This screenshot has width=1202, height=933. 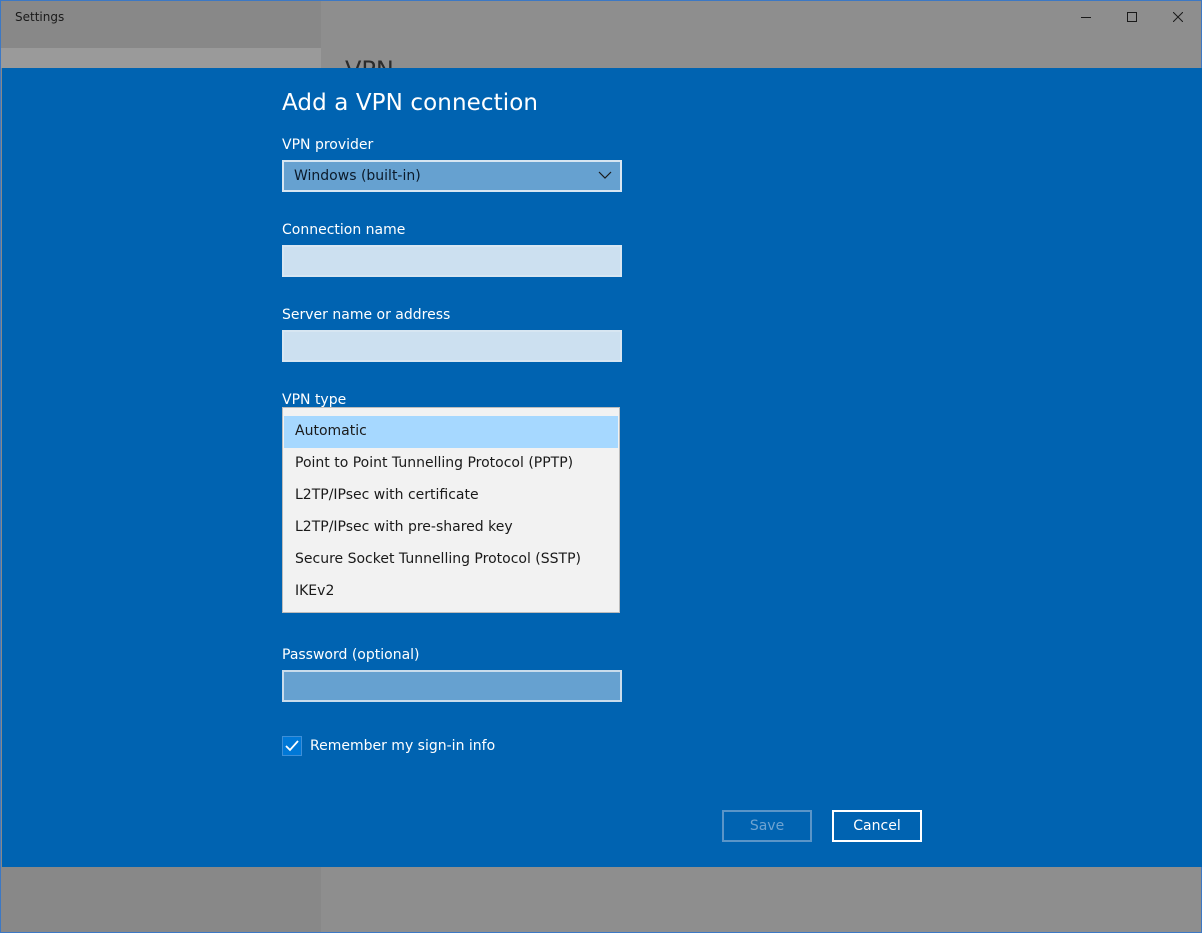 What do you see at coordinates (351, 655) in the screenshot?
I see `password-label: Password (optional)` at bounding box center [351, 655].